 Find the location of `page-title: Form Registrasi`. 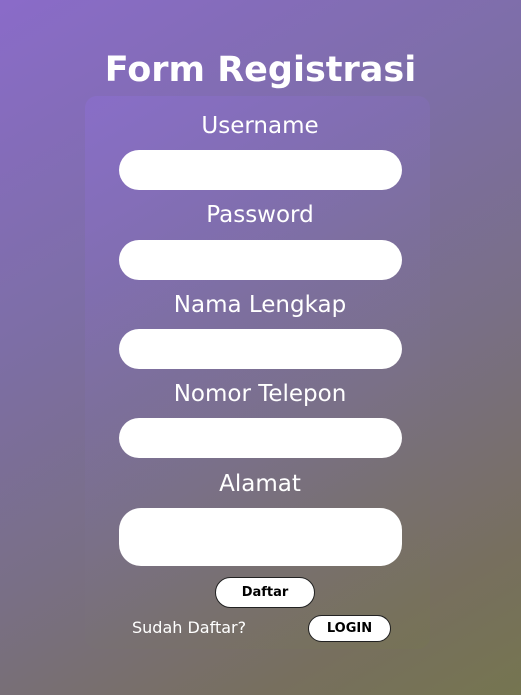

page-title: Form Registrasi is located at coordinates (260, 70).